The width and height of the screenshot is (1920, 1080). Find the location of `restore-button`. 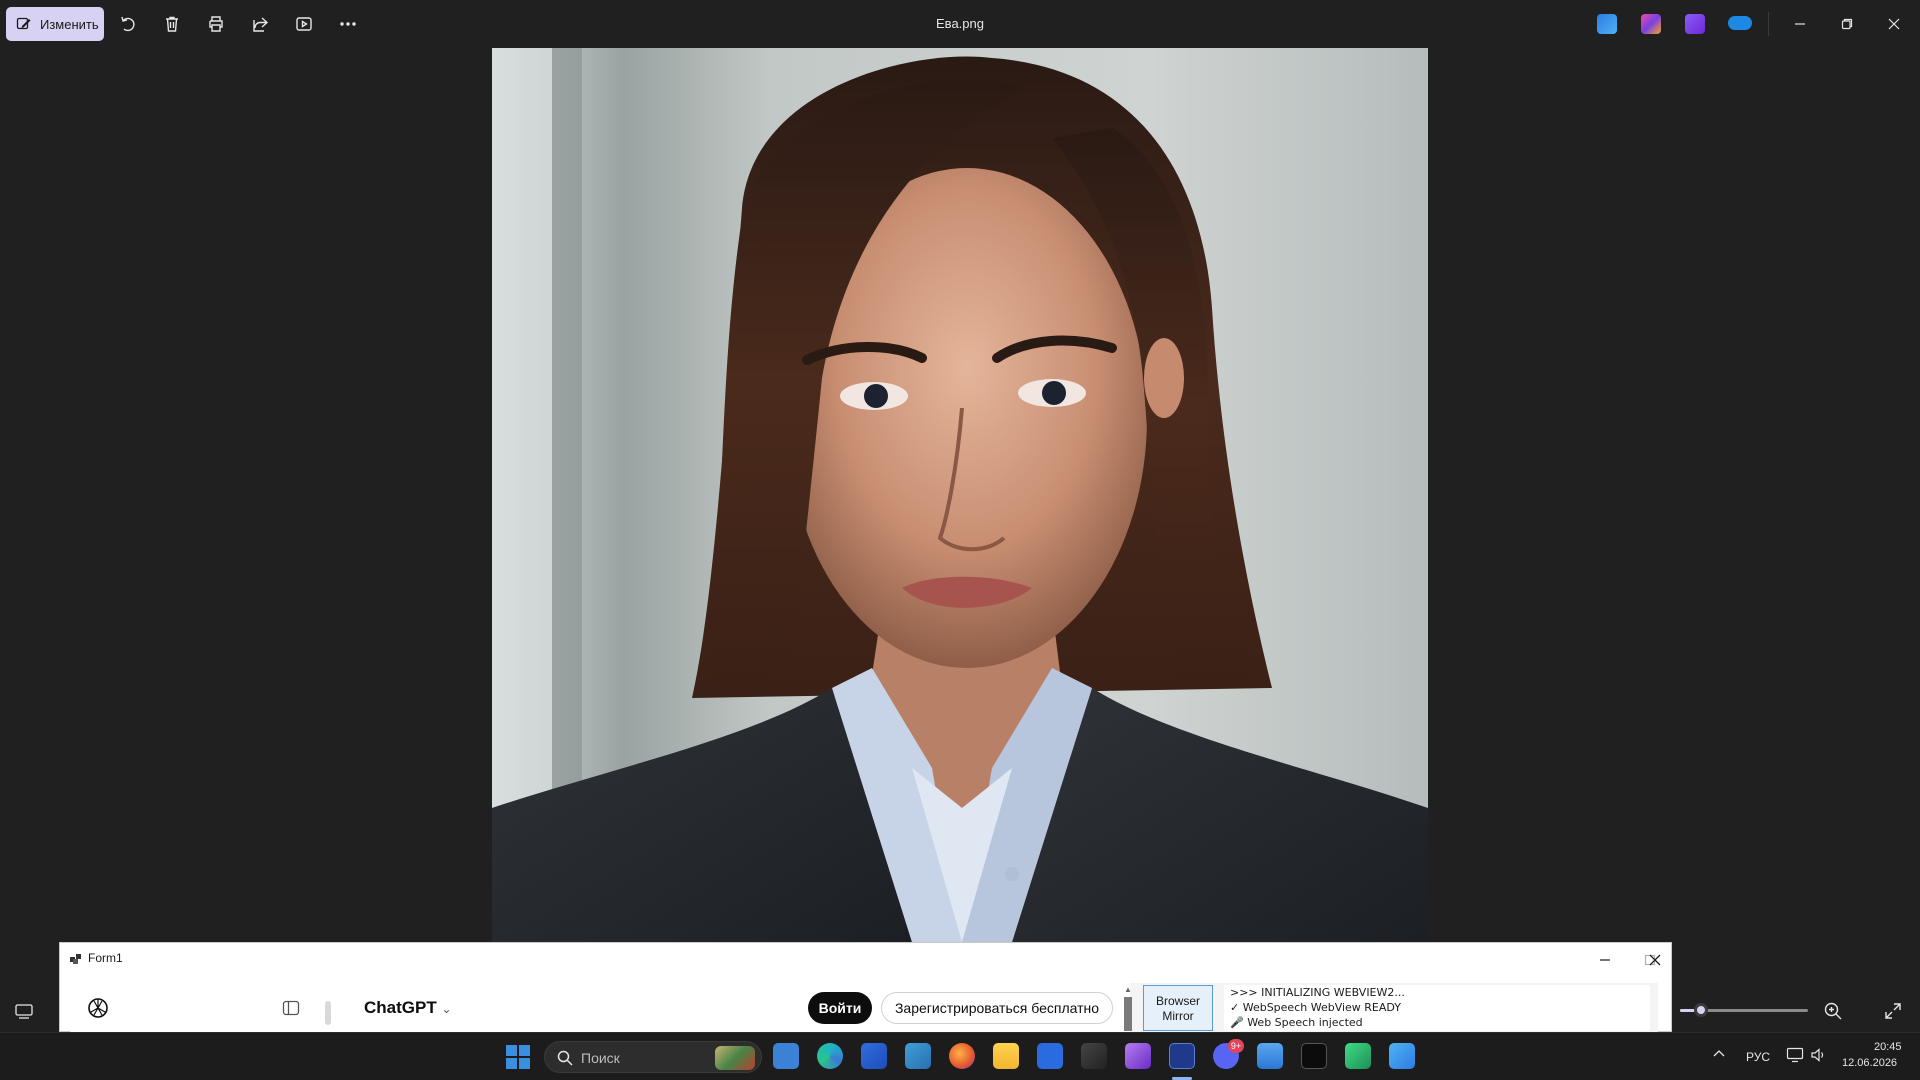

restore-button is located at coordinates (1847, 24).